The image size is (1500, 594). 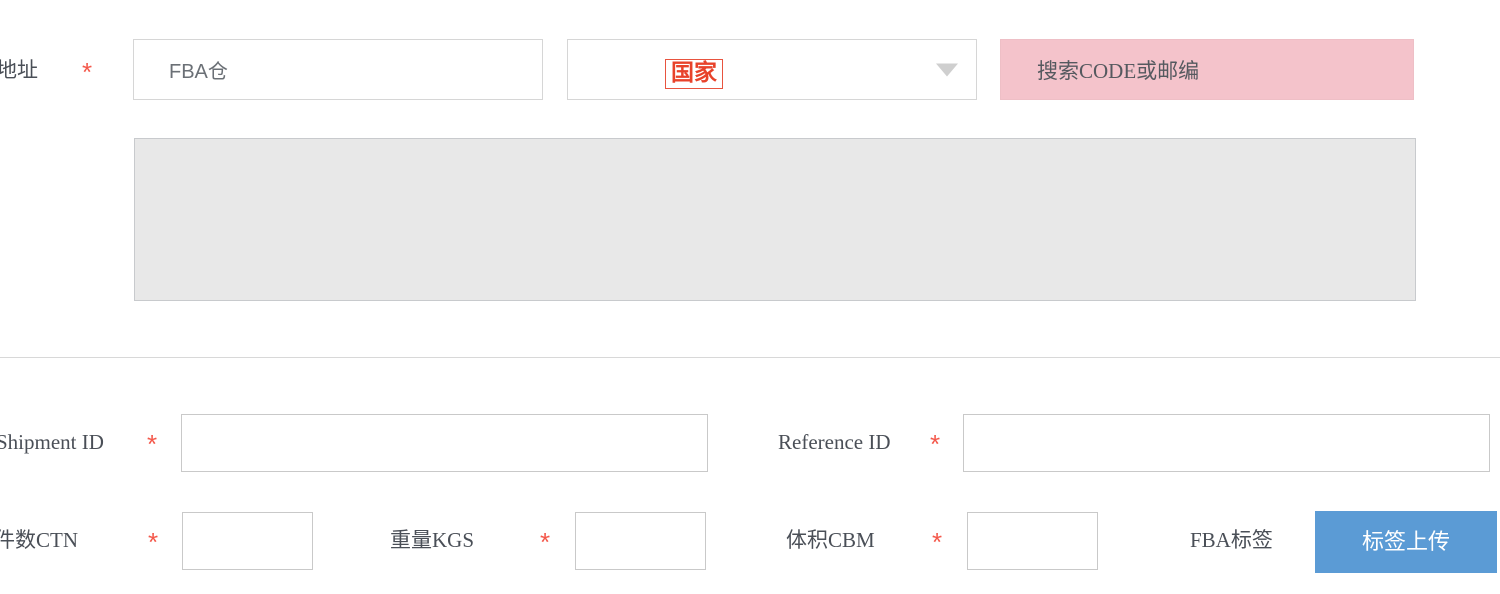 What do you see at coordinates (247, 541) in the screenshot?
I see `ctn-input` at bounding box center [247, 541].